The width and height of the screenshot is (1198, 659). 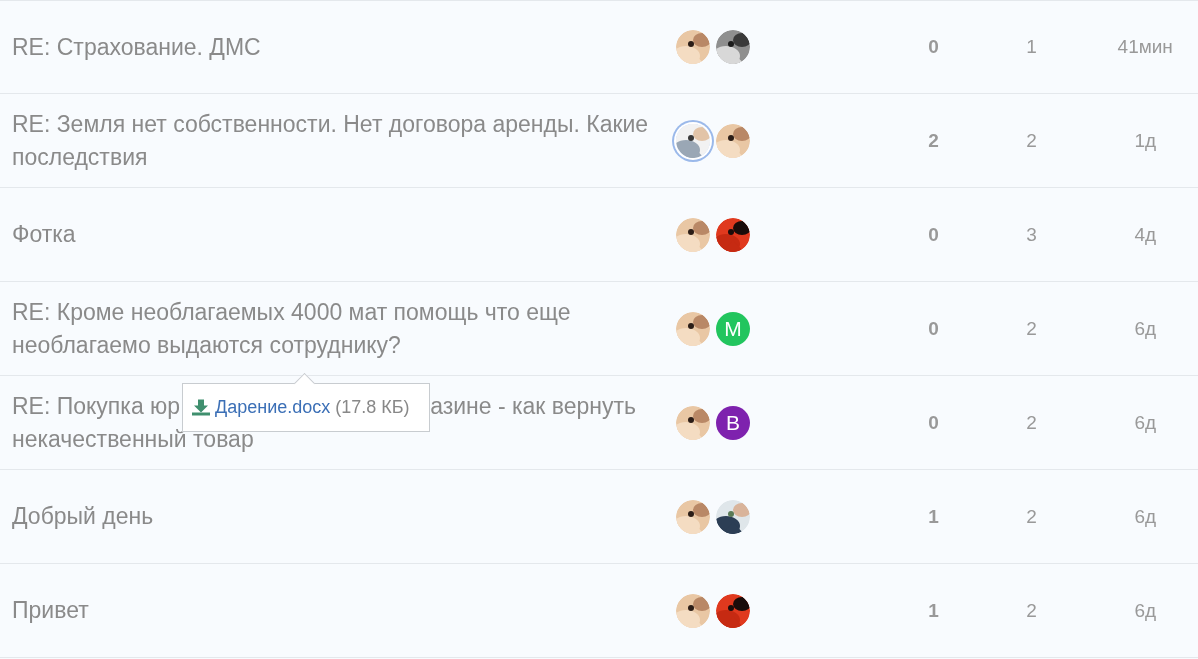 I want to click on avatar: B, so click(x=733, y=422).